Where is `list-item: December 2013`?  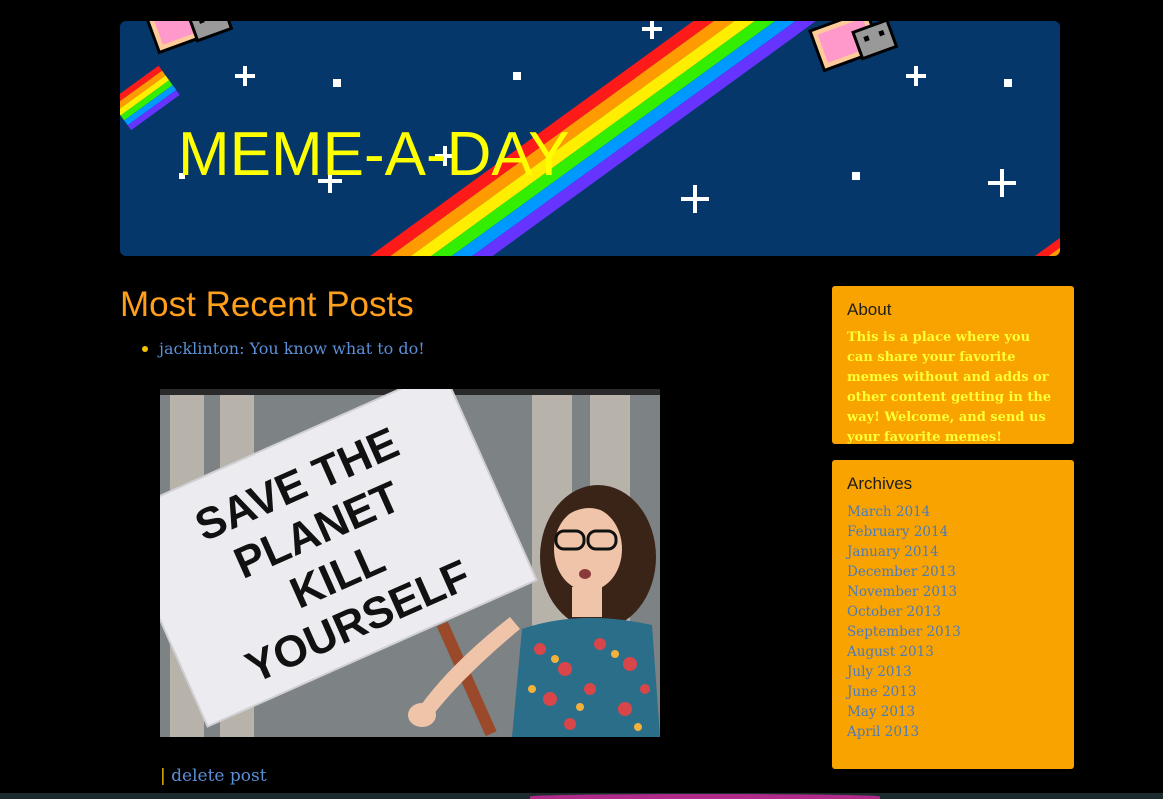 list-item: December 2013 is located at coordinates (953, 572).